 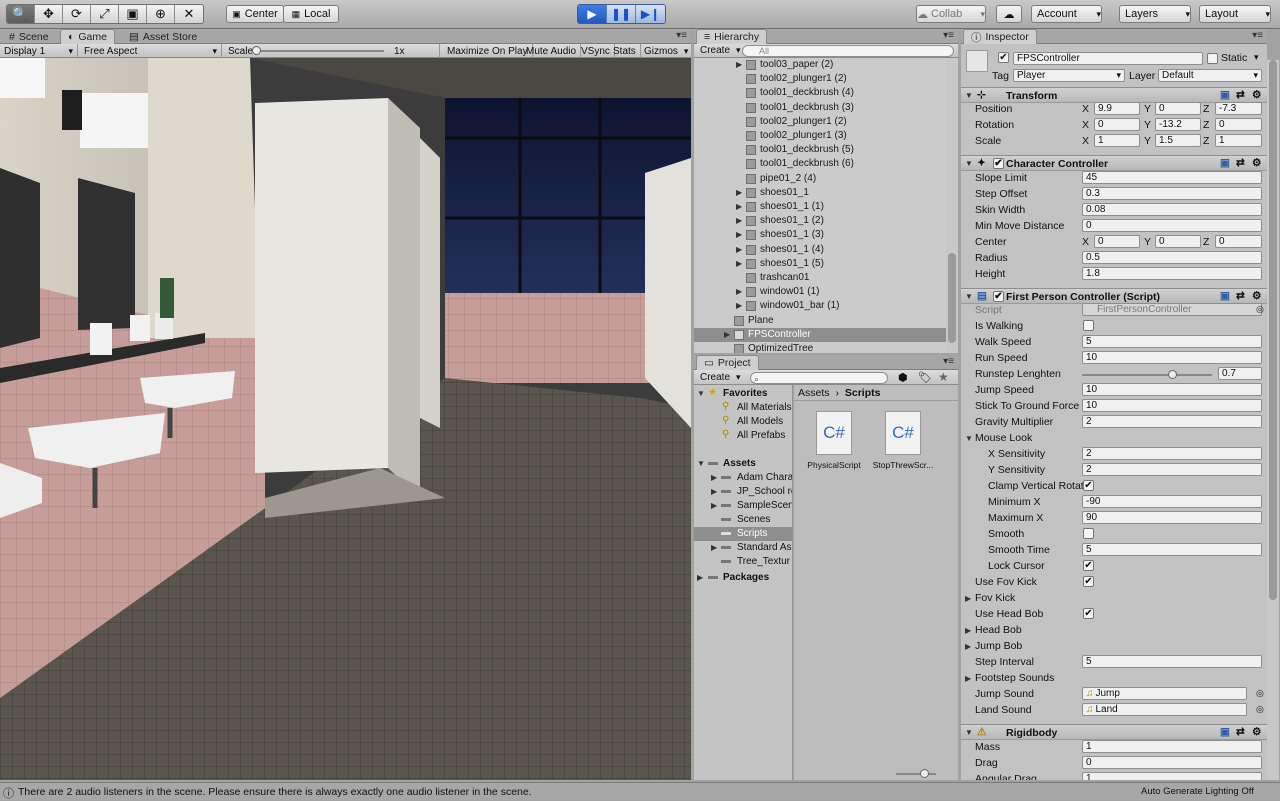 I want to click on folder-item: ▶ ▬ SampleScen, so click(x=743, y=506).